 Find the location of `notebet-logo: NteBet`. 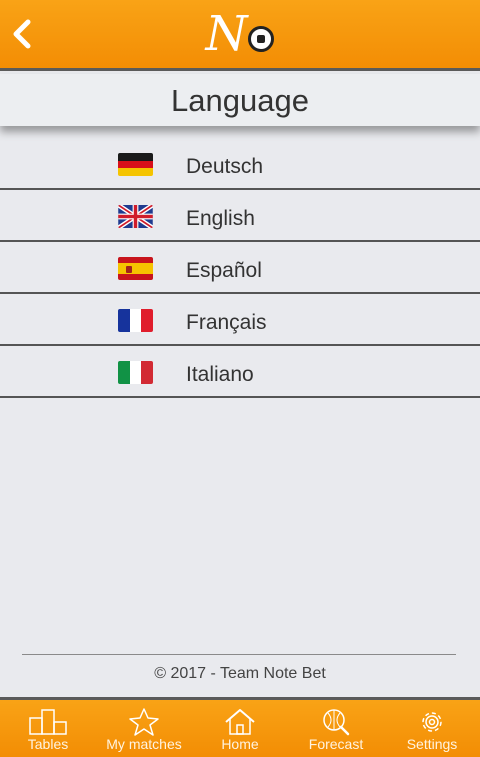

notebet-logo: NteBet is located at coordinates (240, 64).